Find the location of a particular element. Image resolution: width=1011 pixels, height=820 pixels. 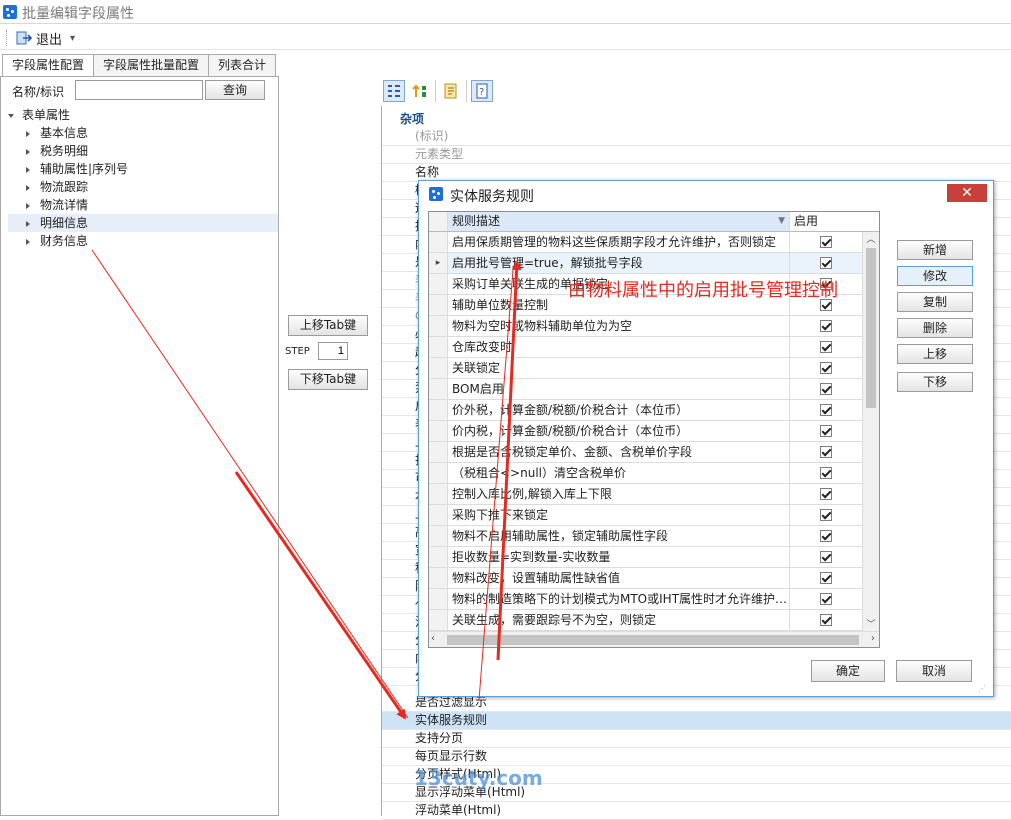

arrow-to-entity-rules is located at coordinates (320, 595).